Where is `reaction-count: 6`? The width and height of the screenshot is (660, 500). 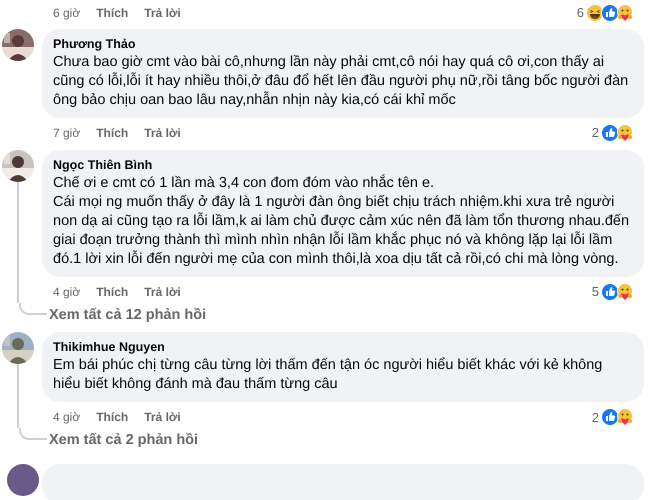 reaction-count: 6 is located at coordinates (580, 13).